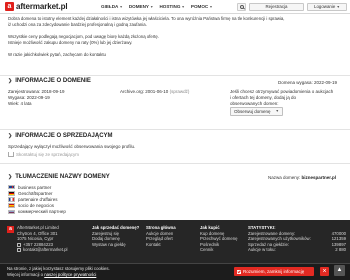 The image size is (350, 280). I want to click on footer-col-heading: Strona główna, so click(161, 227).